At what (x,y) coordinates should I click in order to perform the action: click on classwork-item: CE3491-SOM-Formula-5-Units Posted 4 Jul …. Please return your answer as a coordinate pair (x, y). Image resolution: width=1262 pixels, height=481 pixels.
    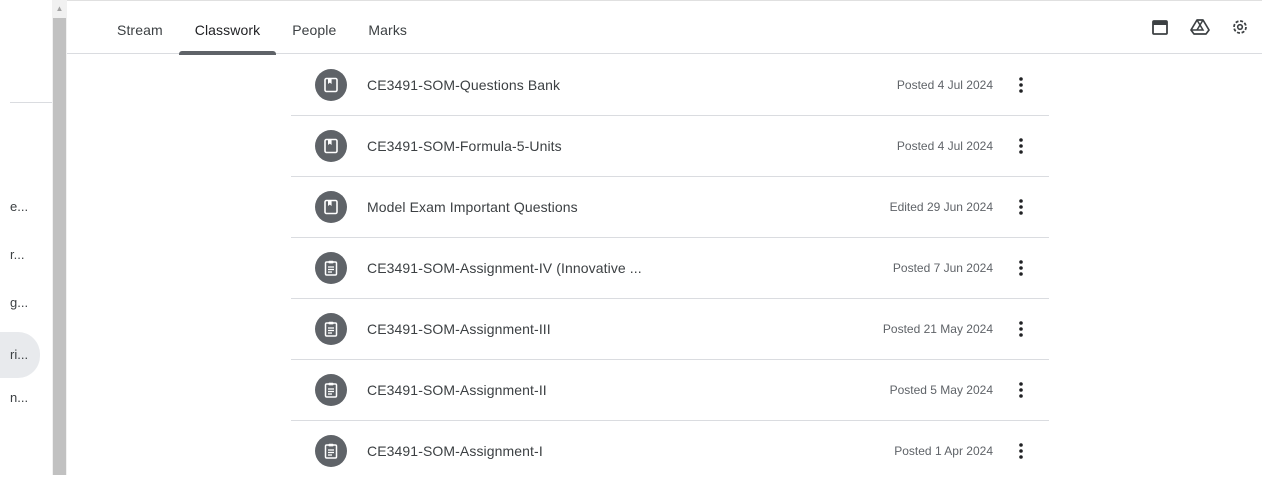
    Looking at the image, I should click on (670, 146).